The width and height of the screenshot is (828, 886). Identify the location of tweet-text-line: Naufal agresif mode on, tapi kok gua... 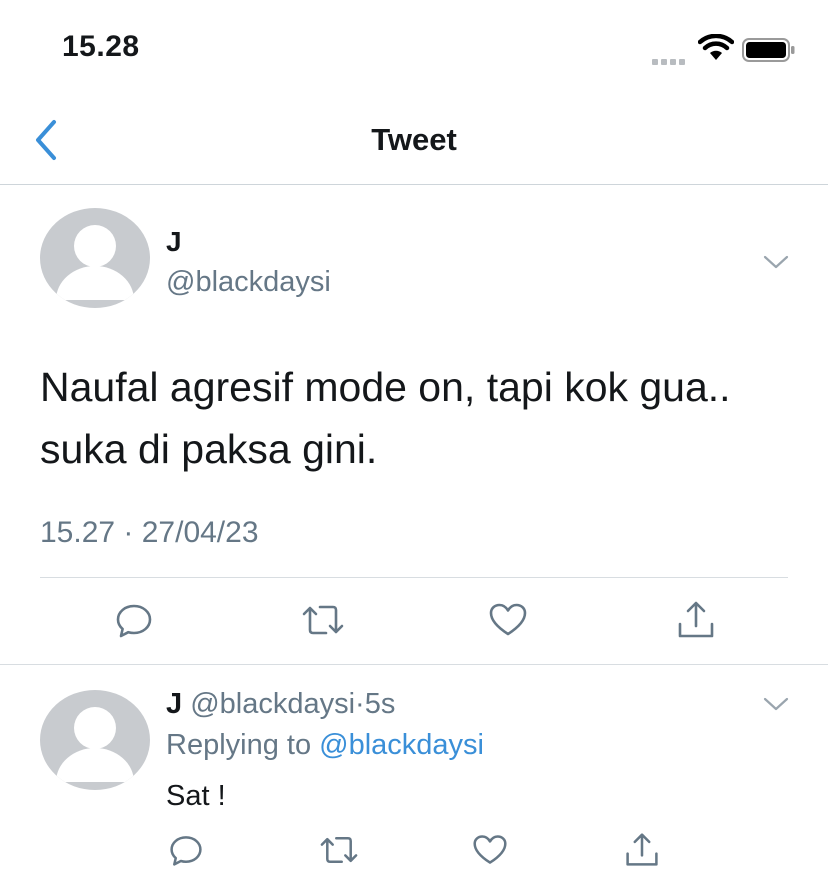
(385, 387).